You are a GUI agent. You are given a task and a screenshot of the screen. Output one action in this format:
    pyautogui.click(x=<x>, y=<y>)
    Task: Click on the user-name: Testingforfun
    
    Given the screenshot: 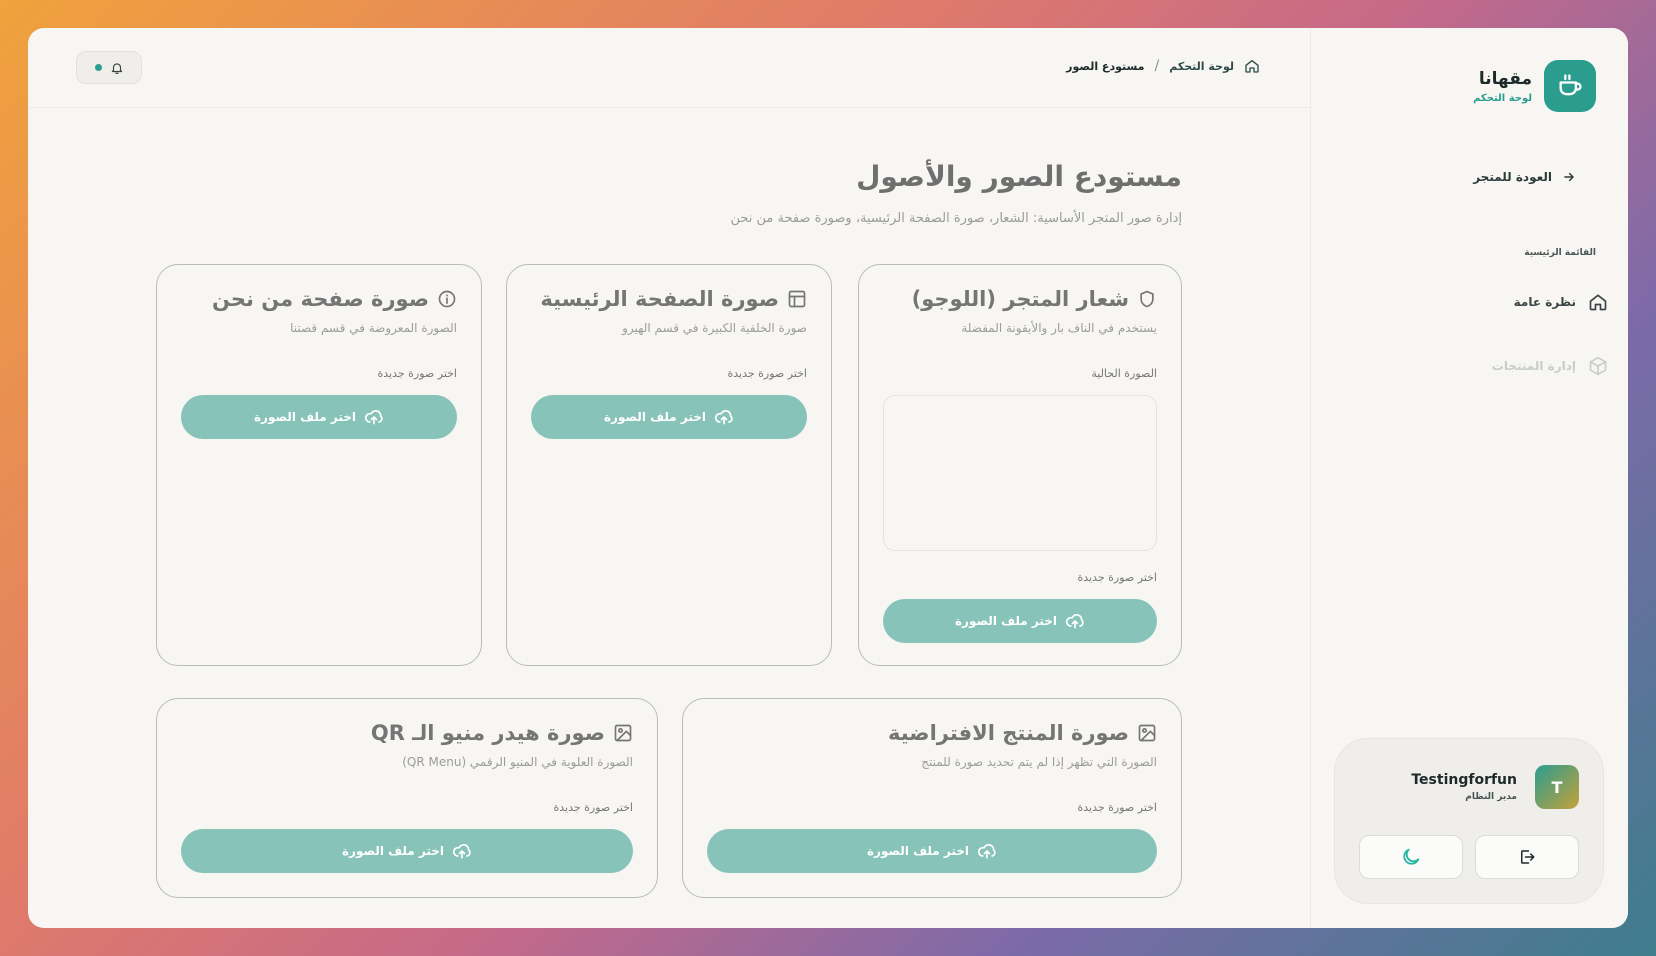 What is the action you would take?
    pyautogui.click(x=1464, y=780)
    